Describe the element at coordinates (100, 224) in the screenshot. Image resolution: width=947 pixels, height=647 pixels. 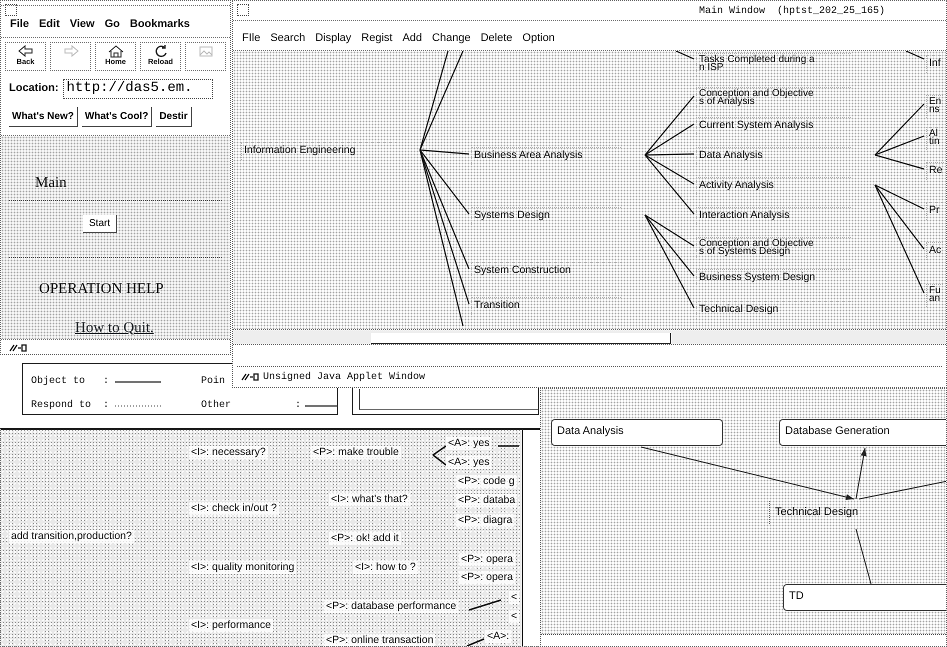
I see `start-button: Start` at that location.